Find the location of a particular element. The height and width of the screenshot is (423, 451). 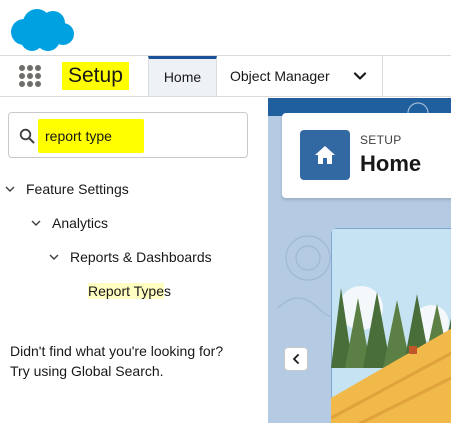

tree-item-report-types: Report Types is located at coordinates (129, 291).